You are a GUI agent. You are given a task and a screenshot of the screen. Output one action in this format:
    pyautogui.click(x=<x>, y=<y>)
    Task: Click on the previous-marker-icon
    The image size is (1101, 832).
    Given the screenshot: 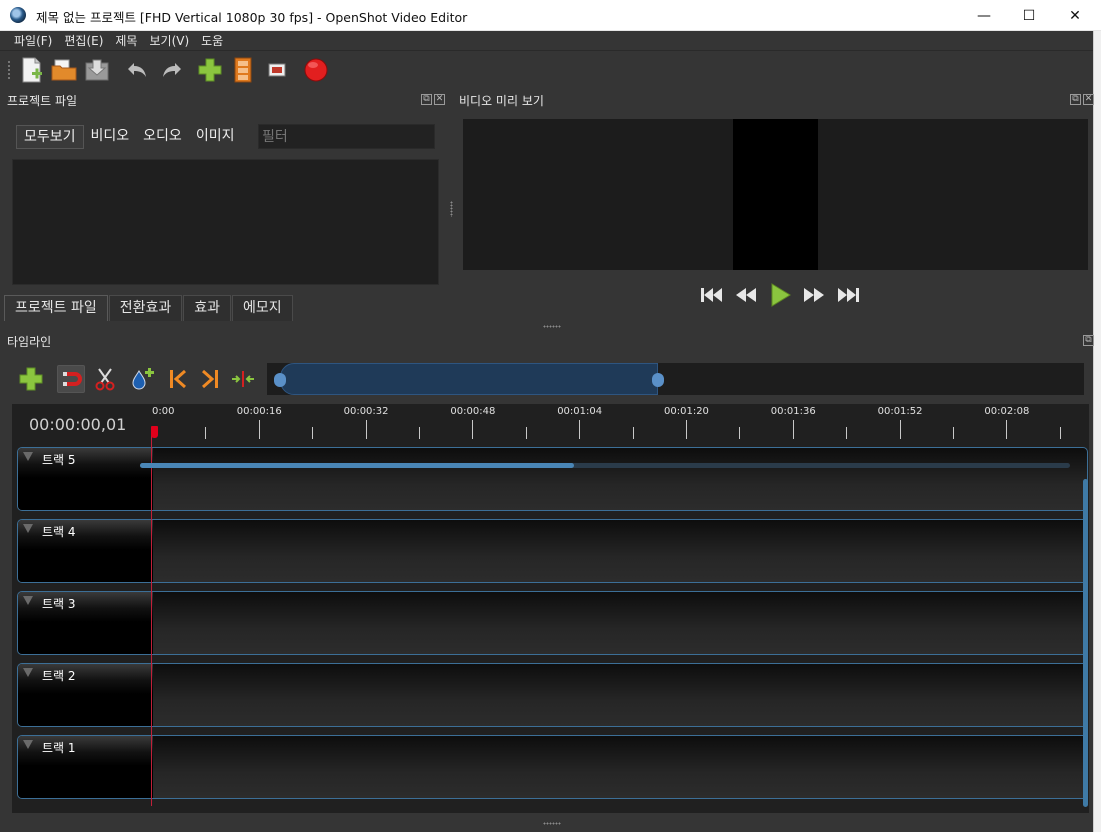 What is the action you would take?
    pyautogui.click(x=178, y=379)
    